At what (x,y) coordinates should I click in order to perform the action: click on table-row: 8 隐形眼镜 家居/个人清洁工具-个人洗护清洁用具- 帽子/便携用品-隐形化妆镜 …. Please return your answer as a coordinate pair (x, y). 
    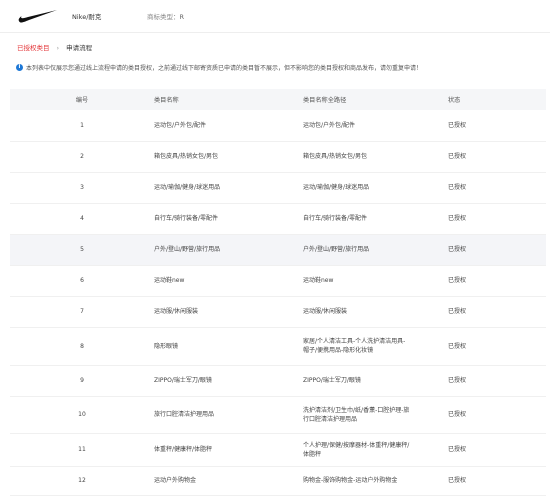
    Looking at the image, I should click on (278, 346).